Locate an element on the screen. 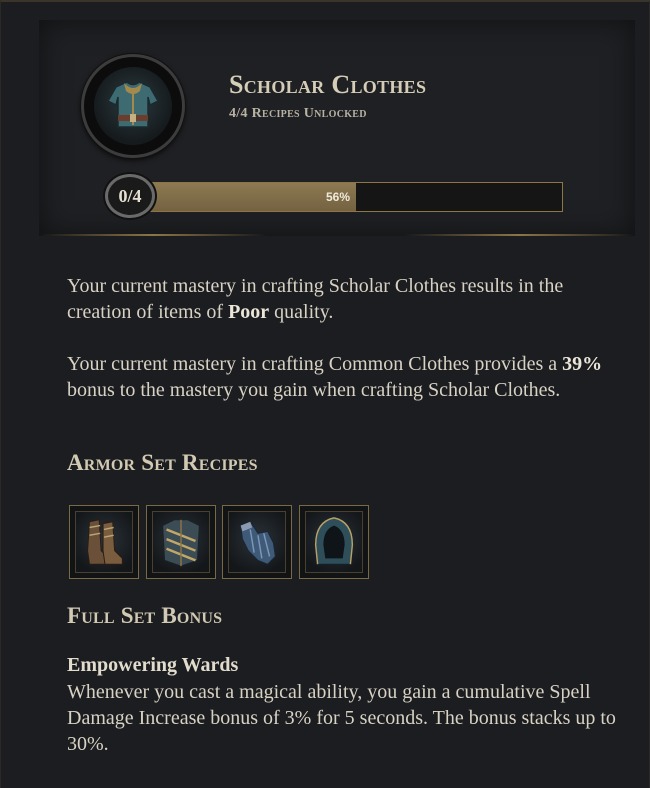 This screenshot has width=650, height=788. mastery-progress-bar: 56% is located at coordinates (347, 197).